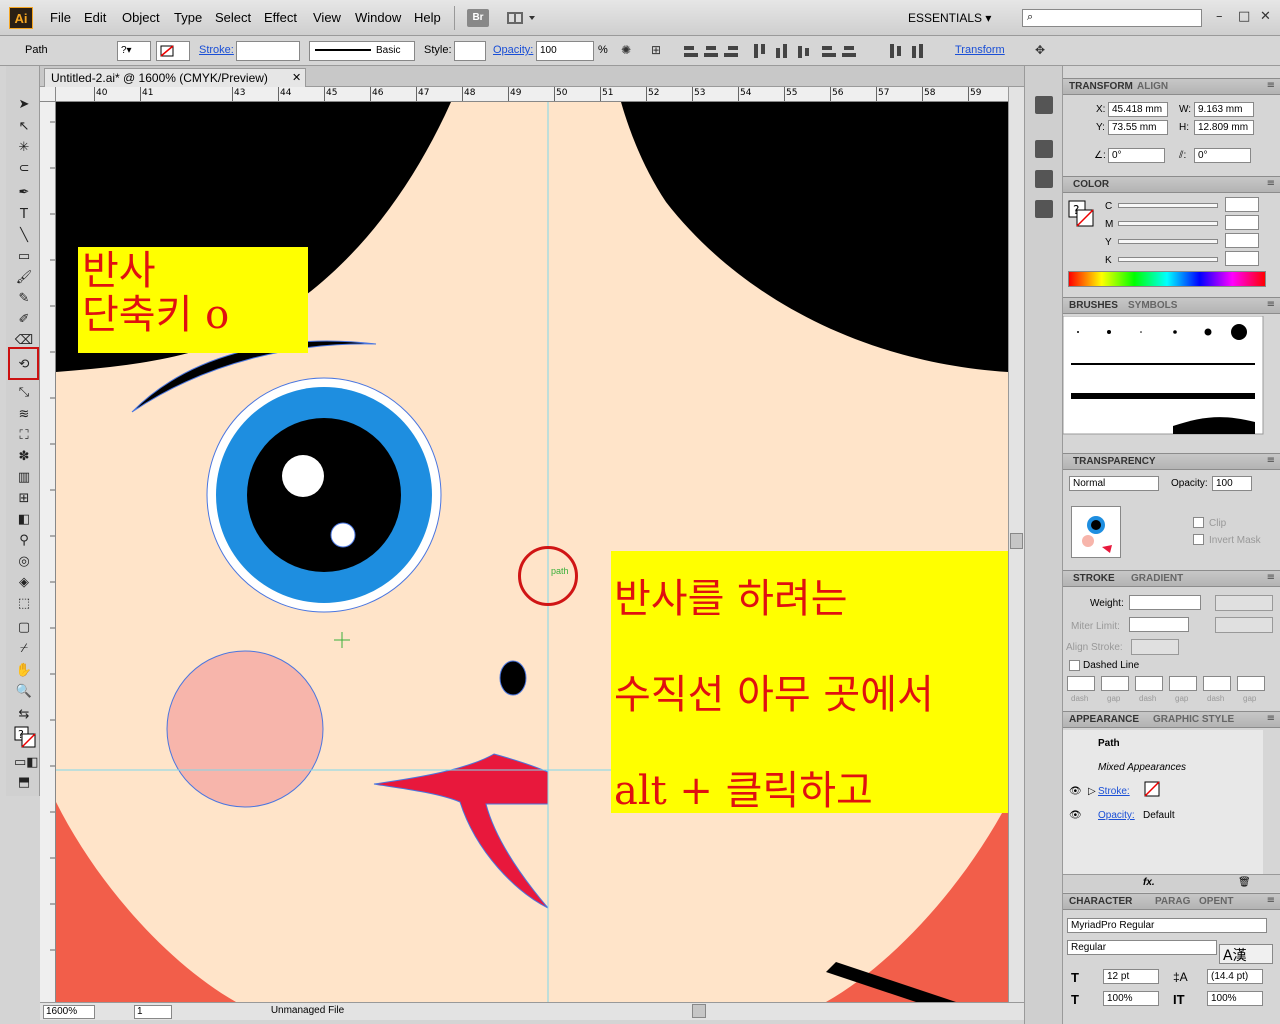  I want to click on expand-triangle-icon: ▷, so click(1092, 791).